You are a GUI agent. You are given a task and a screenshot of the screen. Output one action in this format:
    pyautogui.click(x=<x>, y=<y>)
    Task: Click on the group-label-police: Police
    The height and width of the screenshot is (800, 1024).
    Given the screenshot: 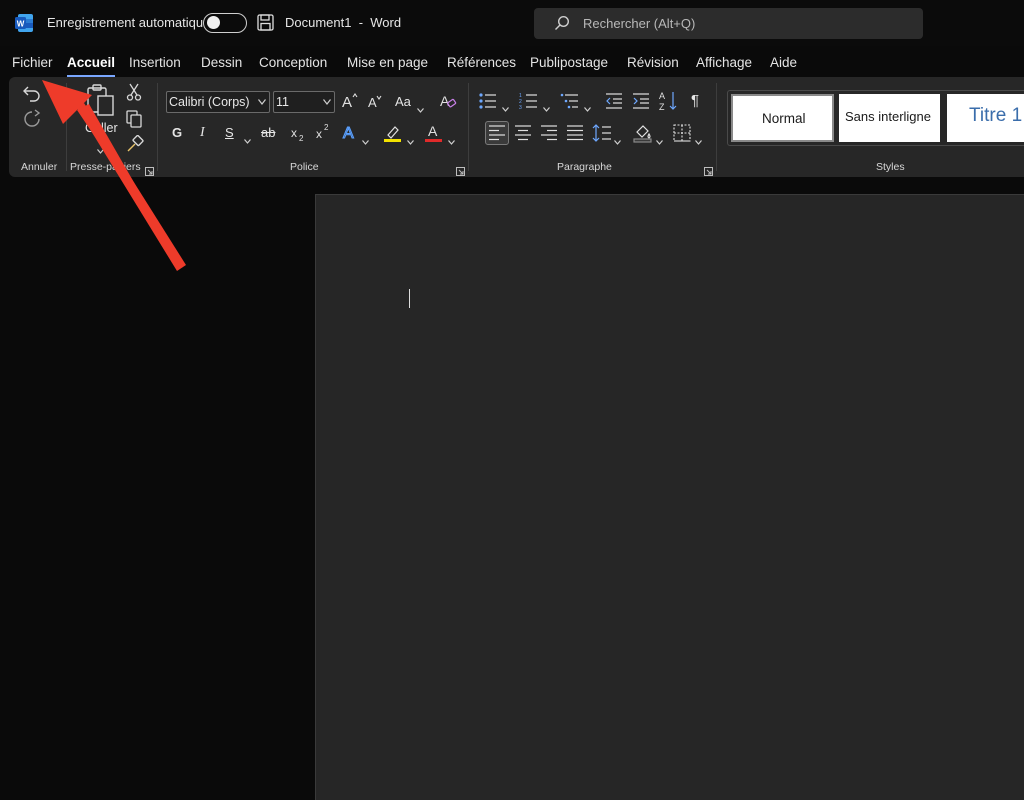 What is the action you would take?
    pyautogui.click(x=304, y=167)
    